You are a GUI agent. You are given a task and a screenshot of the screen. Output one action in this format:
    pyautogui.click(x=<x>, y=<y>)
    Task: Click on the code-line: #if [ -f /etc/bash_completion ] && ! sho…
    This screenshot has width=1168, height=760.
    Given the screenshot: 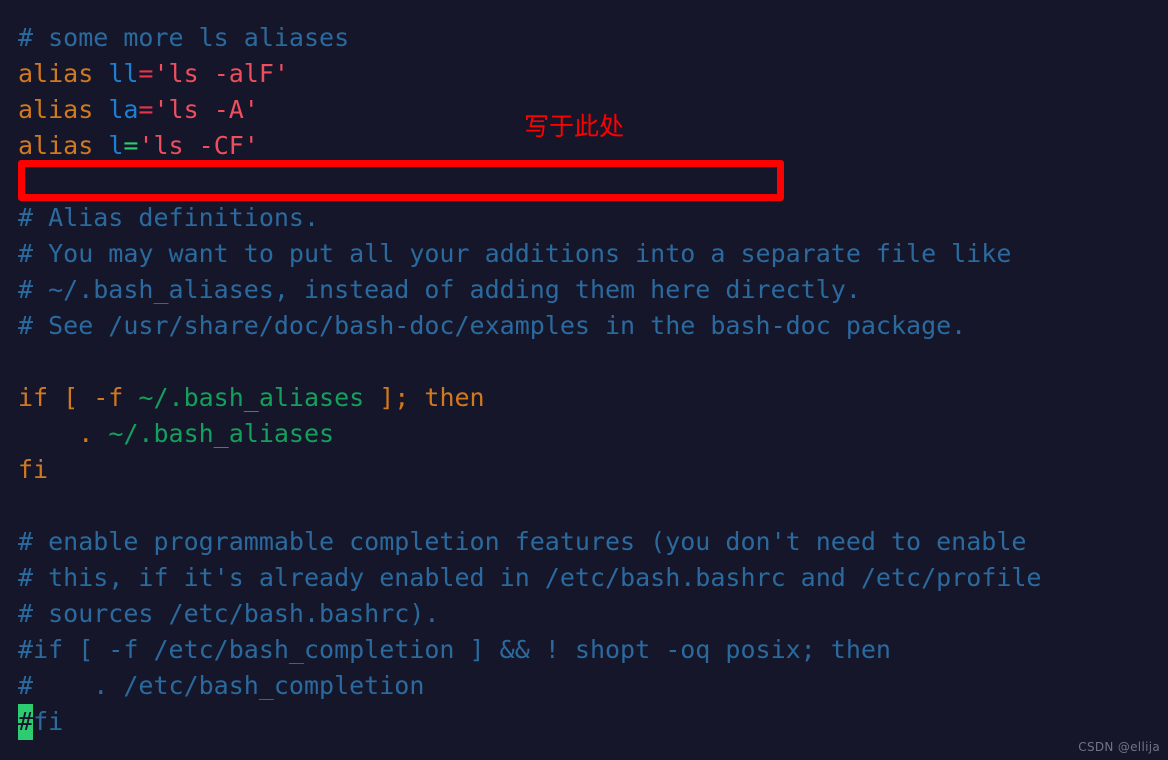 What is the action you would take?
    pyautogui.click(x=588, y=650)
    